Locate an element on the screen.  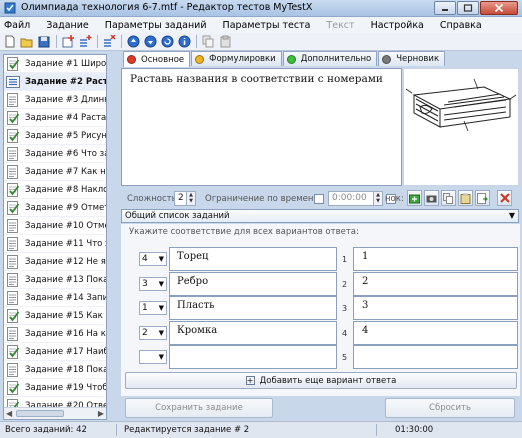
toolbar-separator is located at coordinates (56, 41).